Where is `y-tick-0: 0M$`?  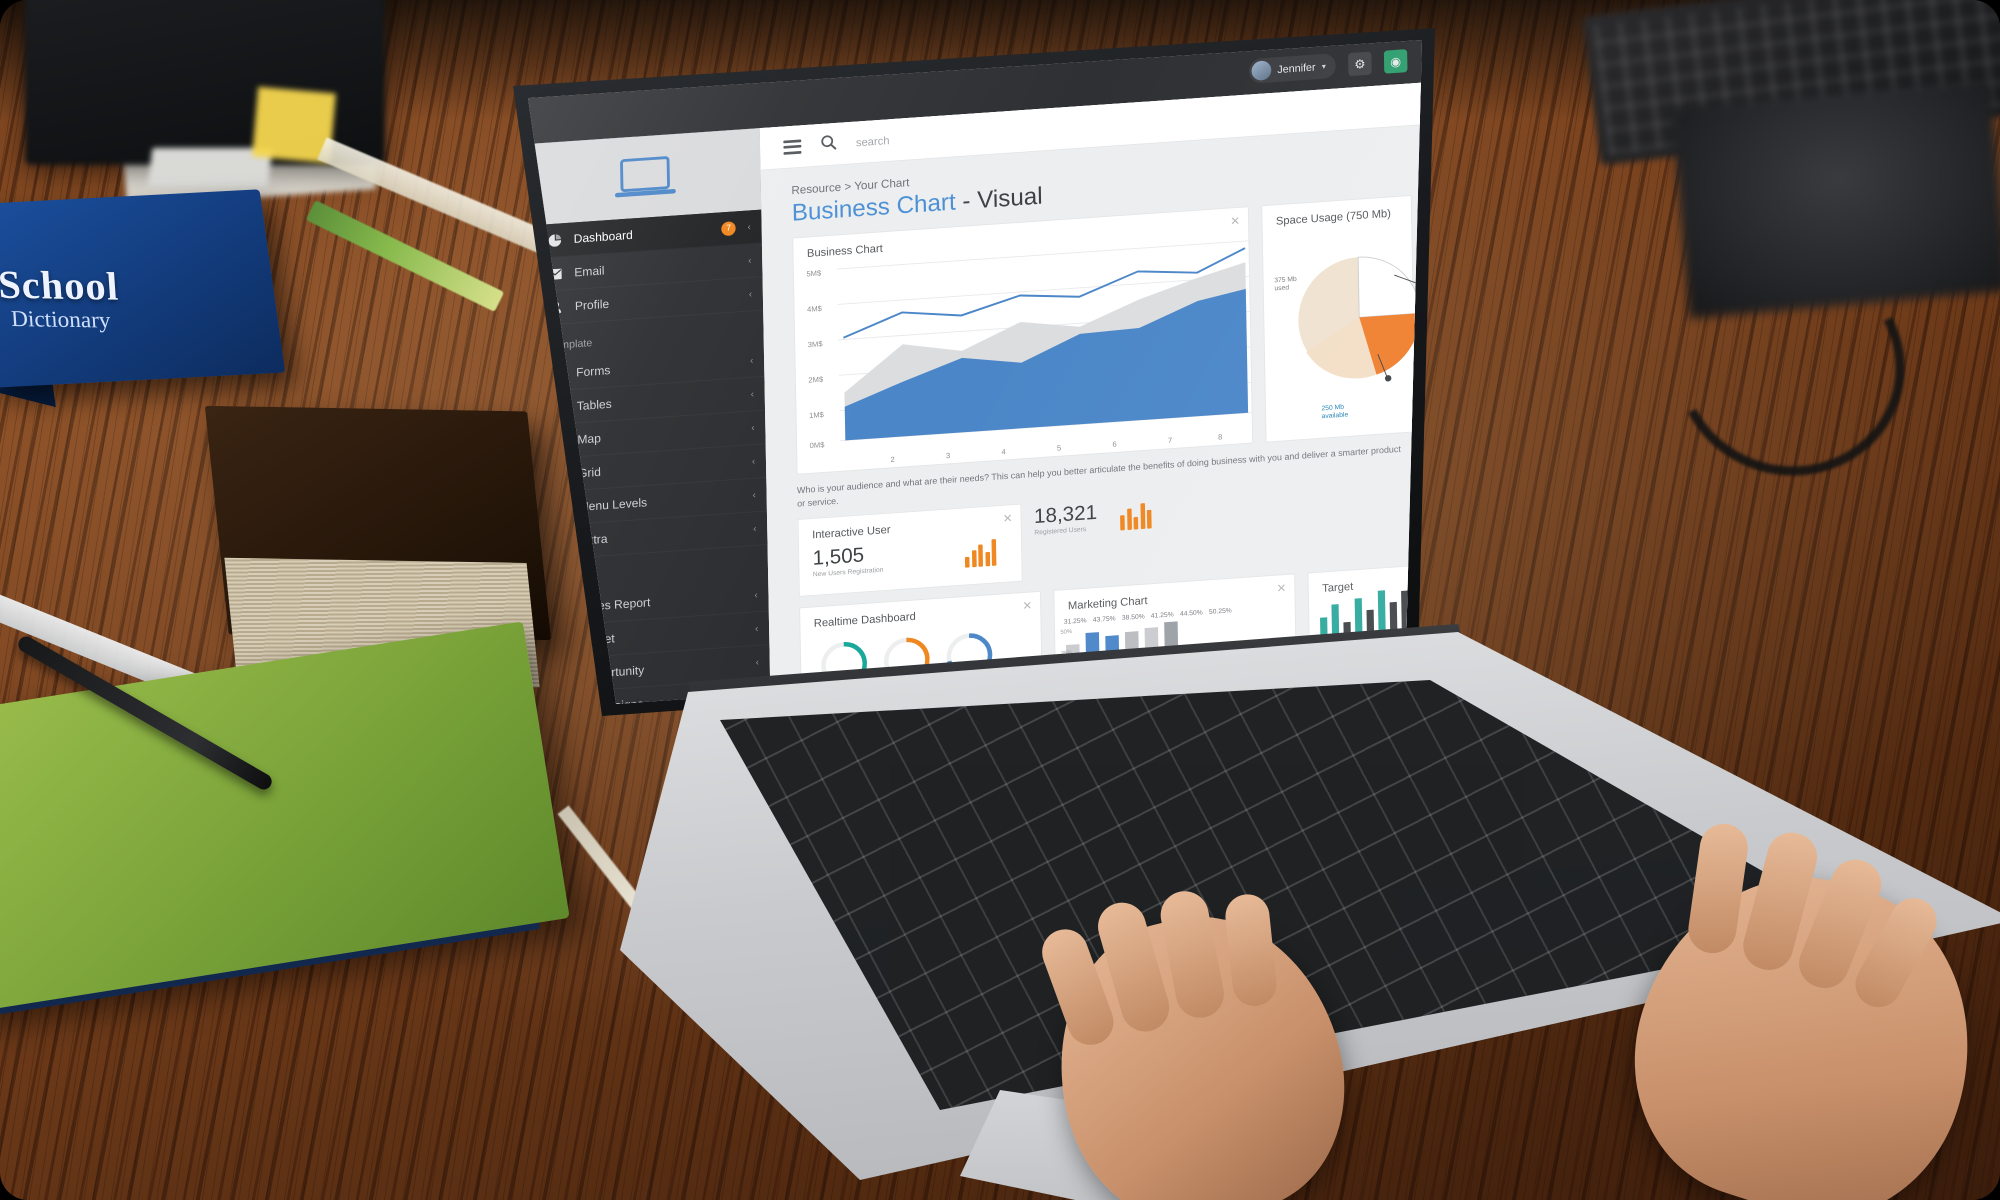
y-tick-0: 0M$ is located at coordinates (817, 445).